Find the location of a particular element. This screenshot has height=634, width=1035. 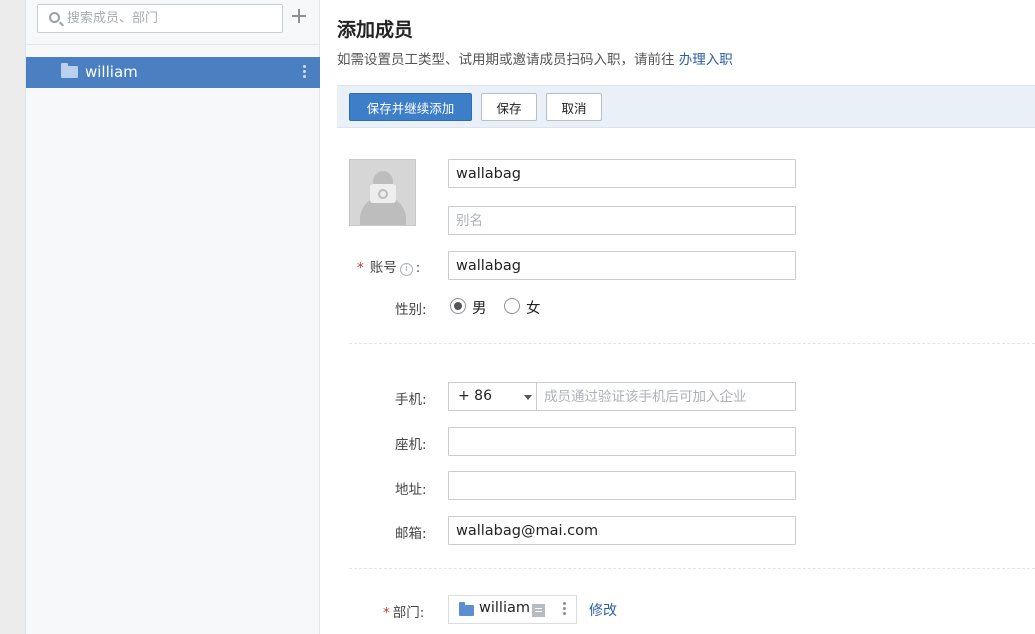

search-input is located at coordinates (172, 18).